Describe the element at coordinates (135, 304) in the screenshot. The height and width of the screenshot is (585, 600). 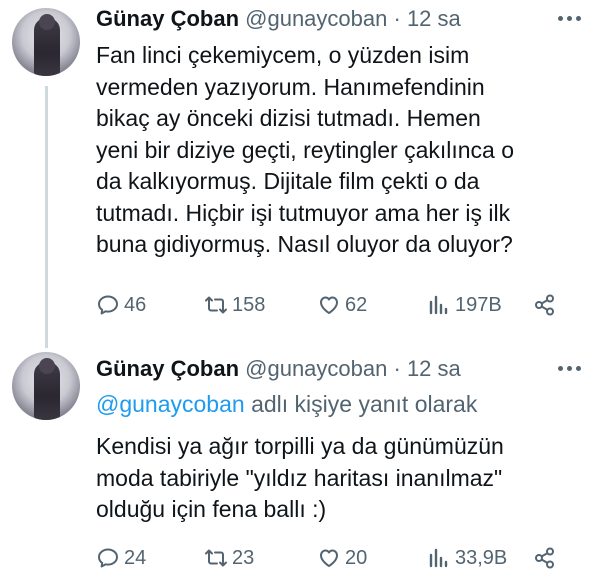
I see `reply-count: 46` at that location.